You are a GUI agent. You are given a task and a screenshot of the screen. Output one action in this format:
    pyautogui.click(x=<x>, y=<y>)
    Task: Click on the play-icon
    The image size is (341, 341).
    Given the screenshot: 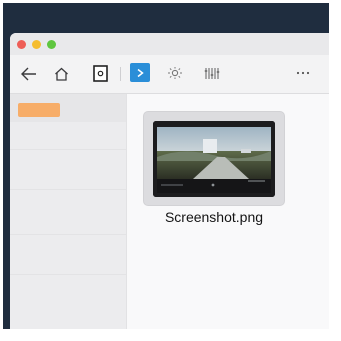 What is the action you would take?
    pyautogui.click(x=140, y=72)
    